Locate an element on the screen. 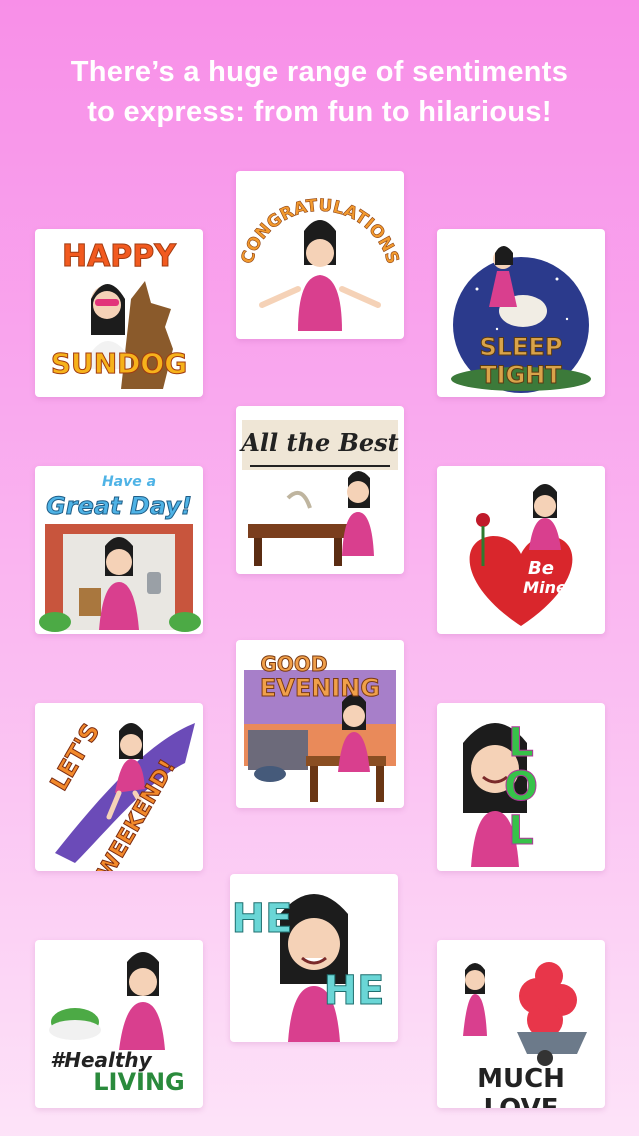 The height and width of the screenshot is (1136, 639). happy-sundog-illustration is located at coordinates (130, 335).